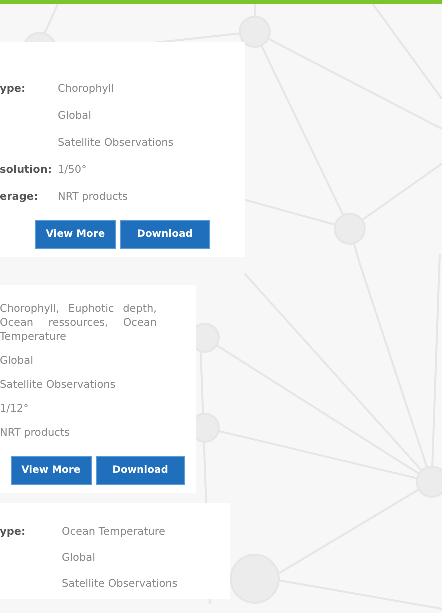 The width and height of the screenshot is (442, 613). I want to click on field-value: 1/50°, so click(73, 170).